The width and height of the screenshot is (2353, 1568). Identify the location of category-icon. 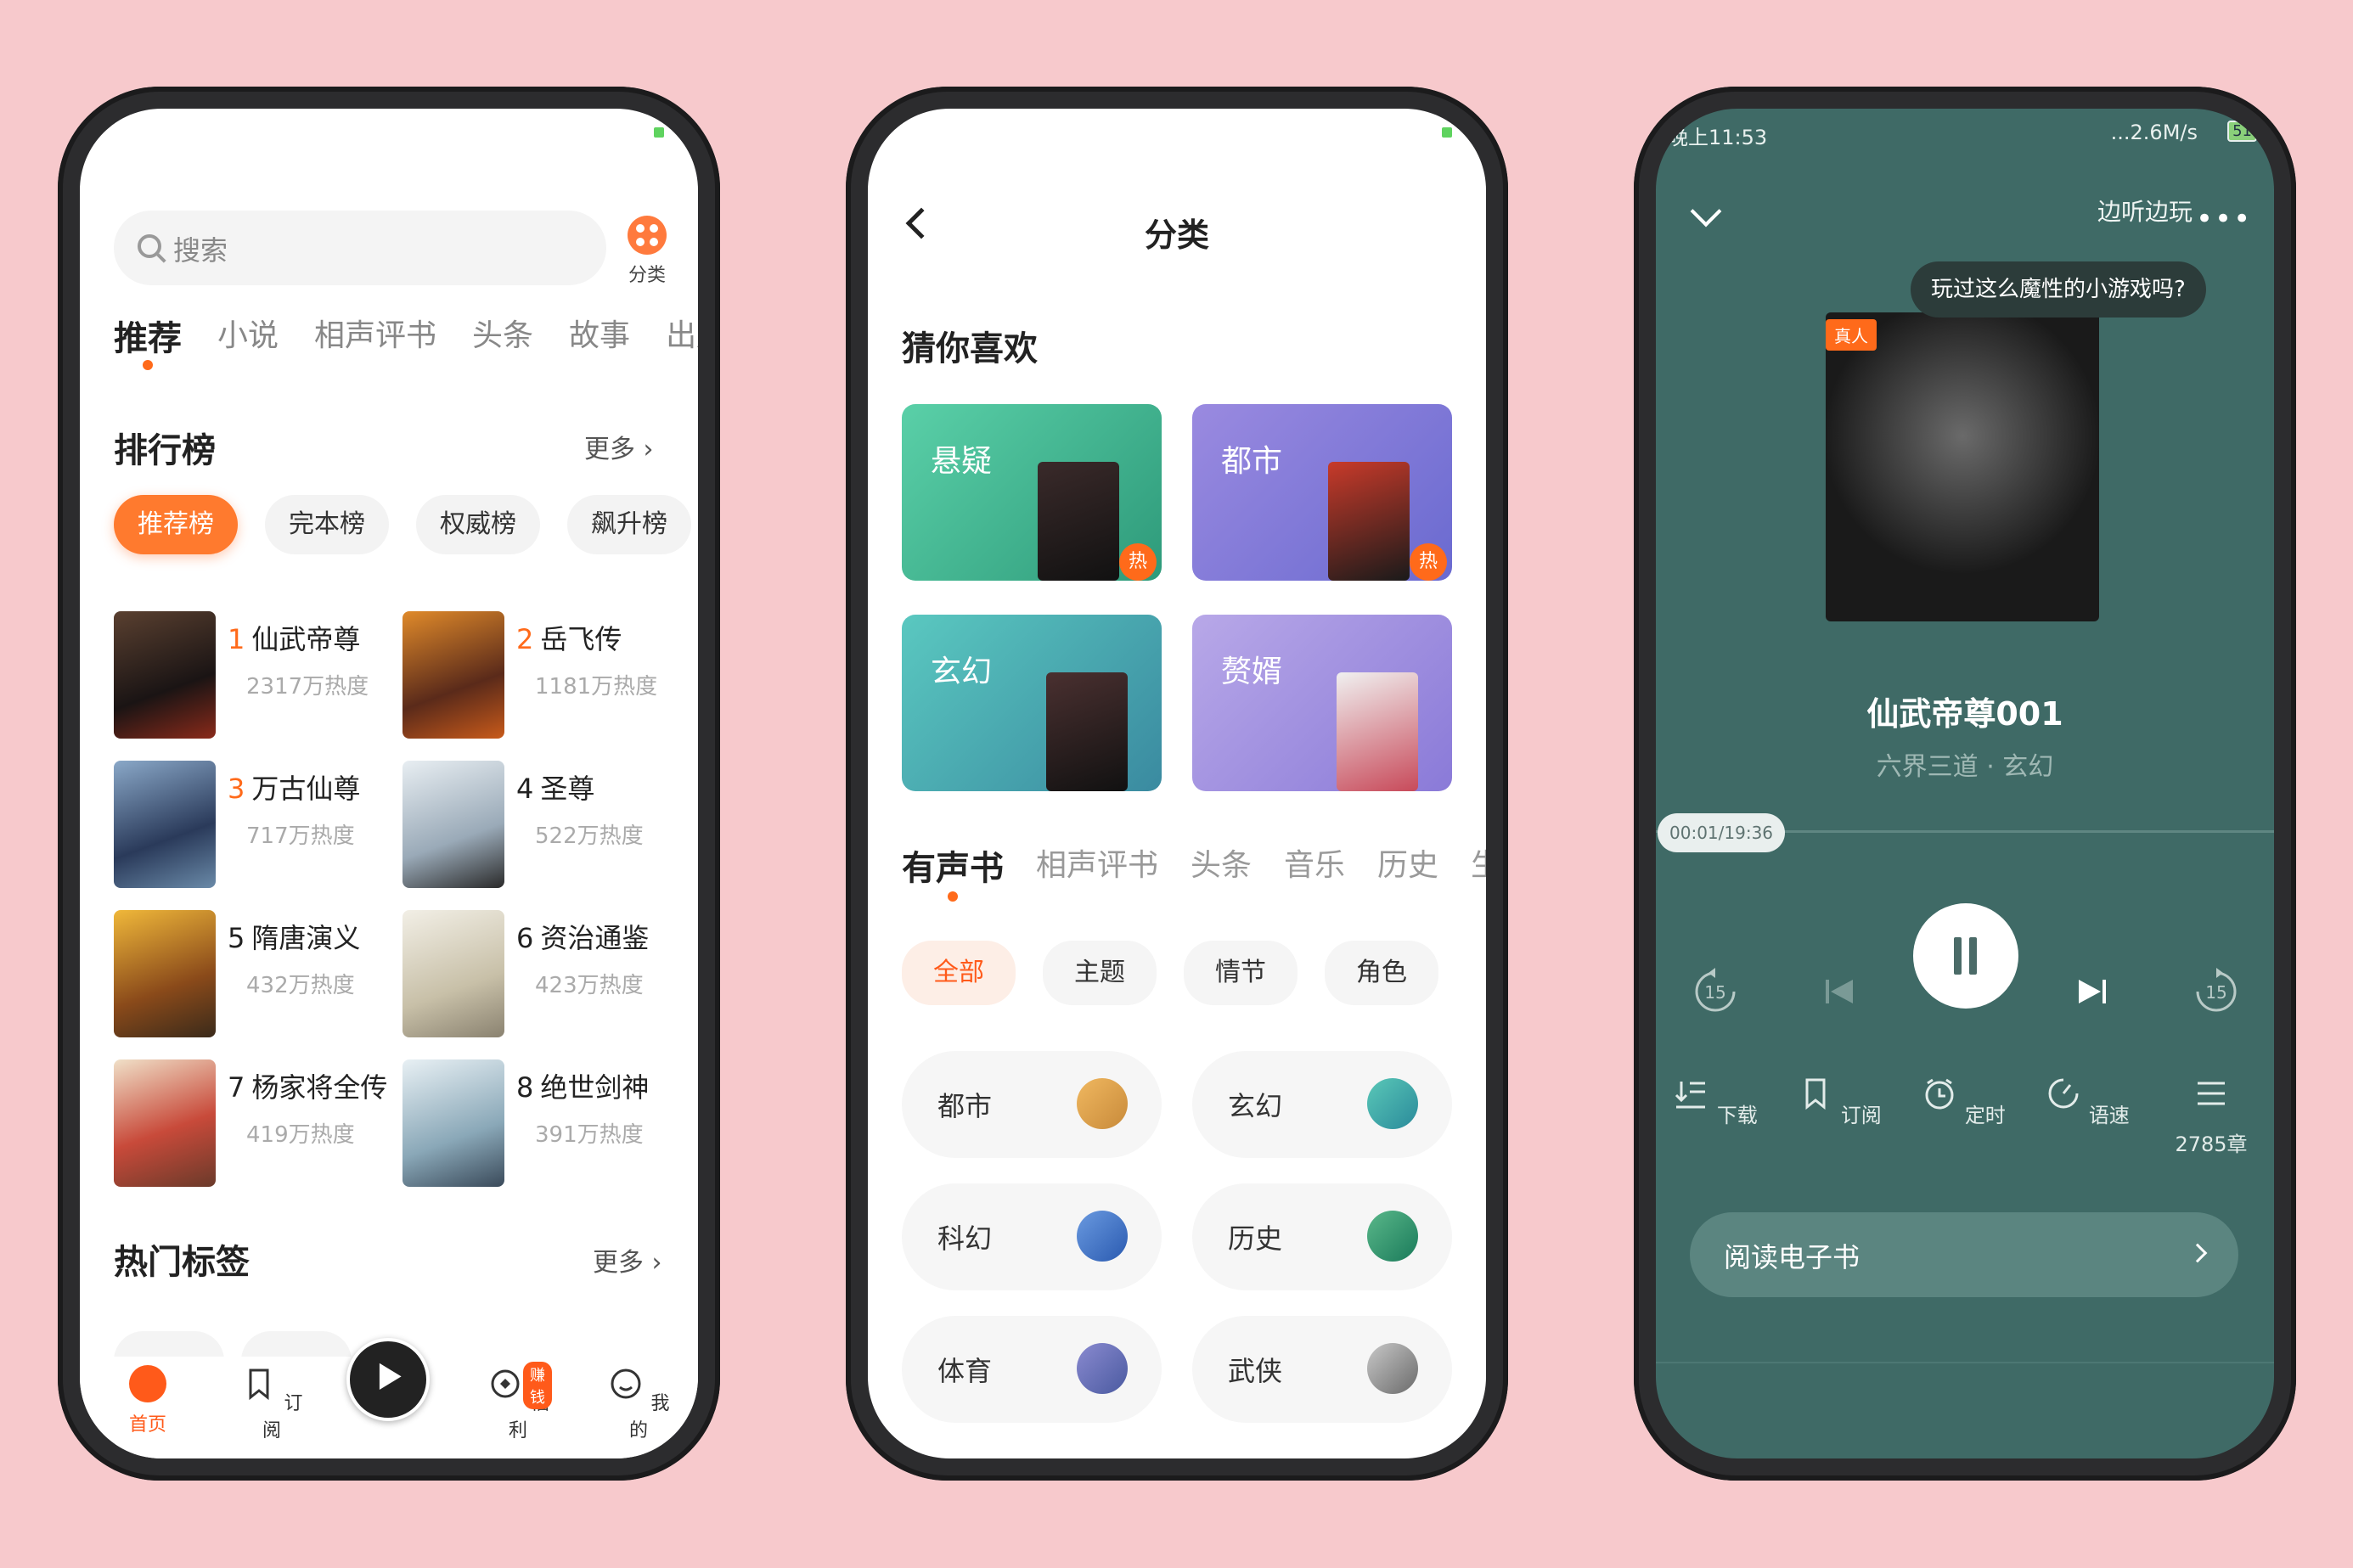
(647, 235).